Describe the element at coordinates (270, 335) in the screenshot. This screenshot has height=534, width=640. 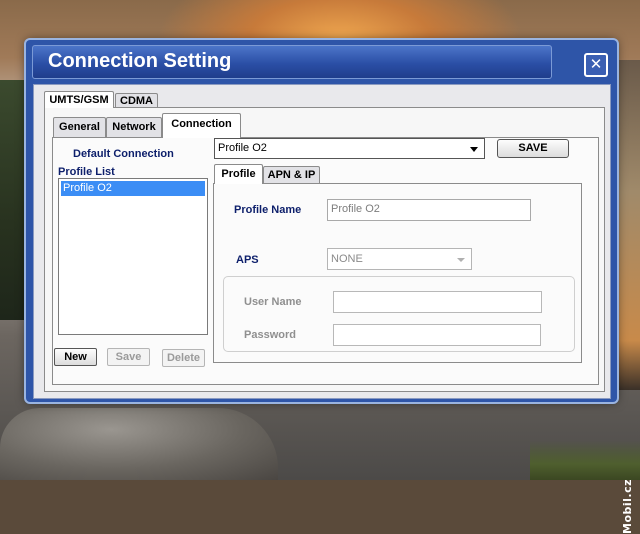
I see `password-label: Password` at that location.